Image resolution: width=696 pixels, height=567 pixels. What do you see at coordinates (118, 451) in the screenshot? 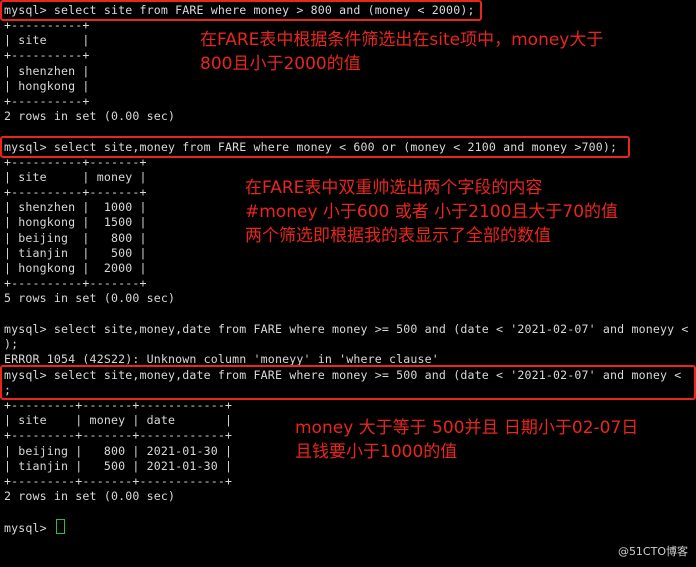
I see `terminal-line: | beijing | 800 | 2021-01-30 |` at bounding box center [118, 451].